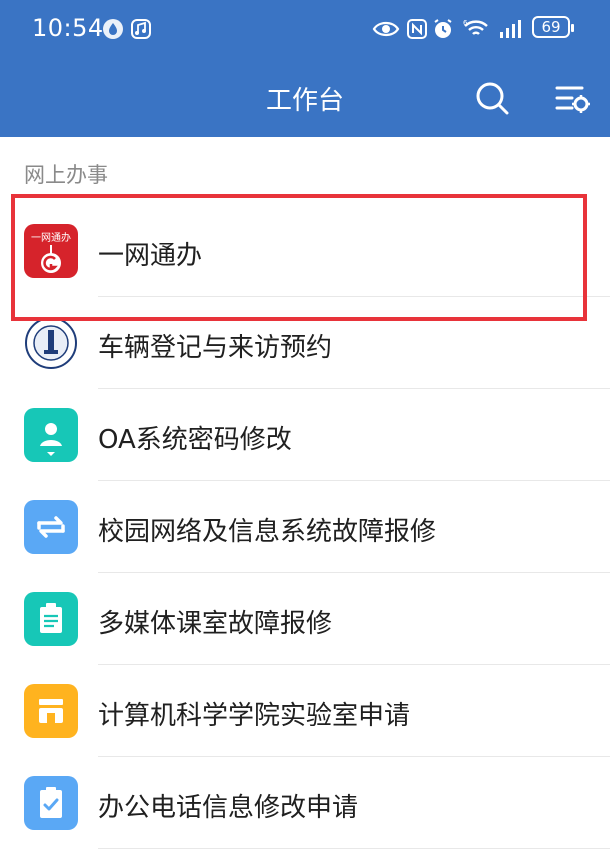 The height and width of the screenshot is (862, 610). What do you see at coordinates (254, 716) in the screenshot?
I see `list-item-label: 计算机科学学院实验室申请` at bounding box center [254, 716].